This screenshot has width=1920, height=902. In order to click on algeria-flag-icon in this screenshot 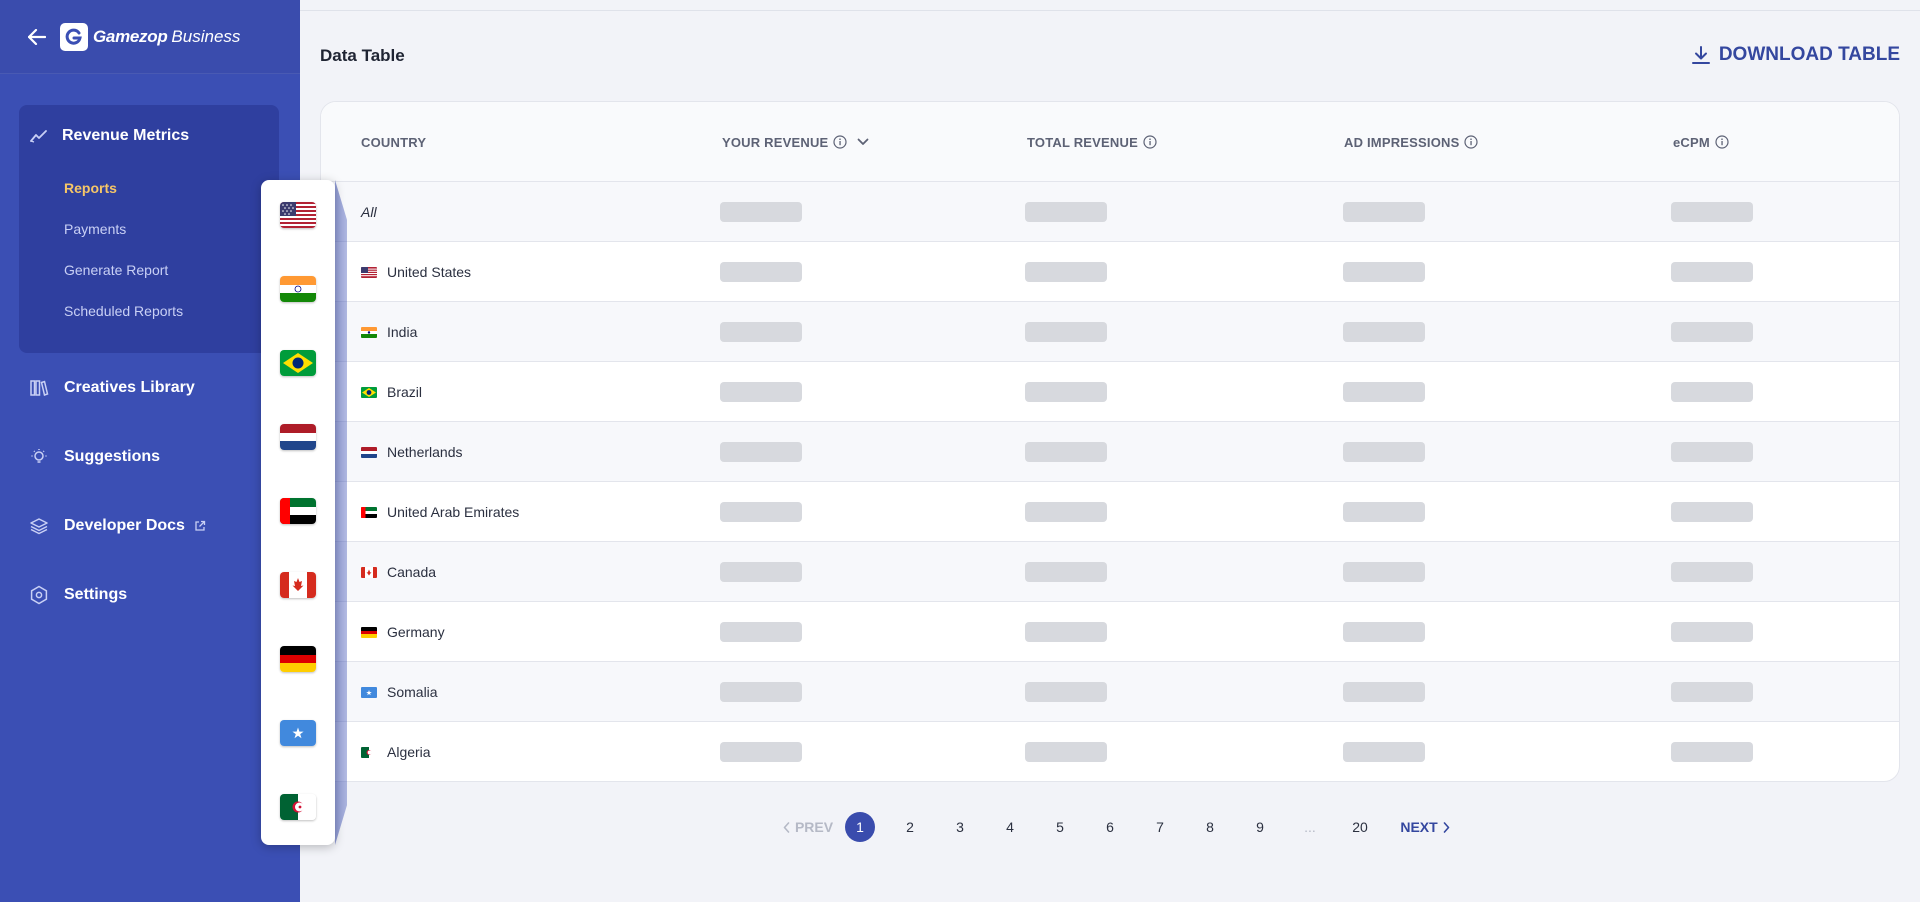, I will do `click(298, 807)`.